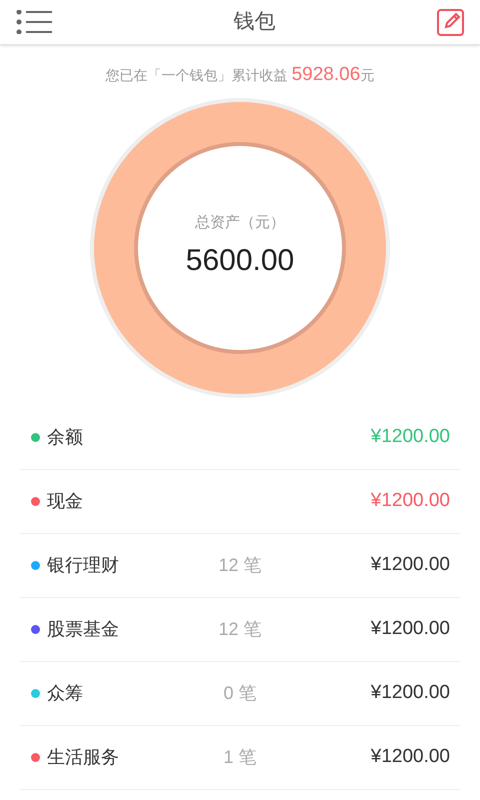 This screenshot has width=480, height=800. I want to click on record-count: 0 笔, so click(239, 693).